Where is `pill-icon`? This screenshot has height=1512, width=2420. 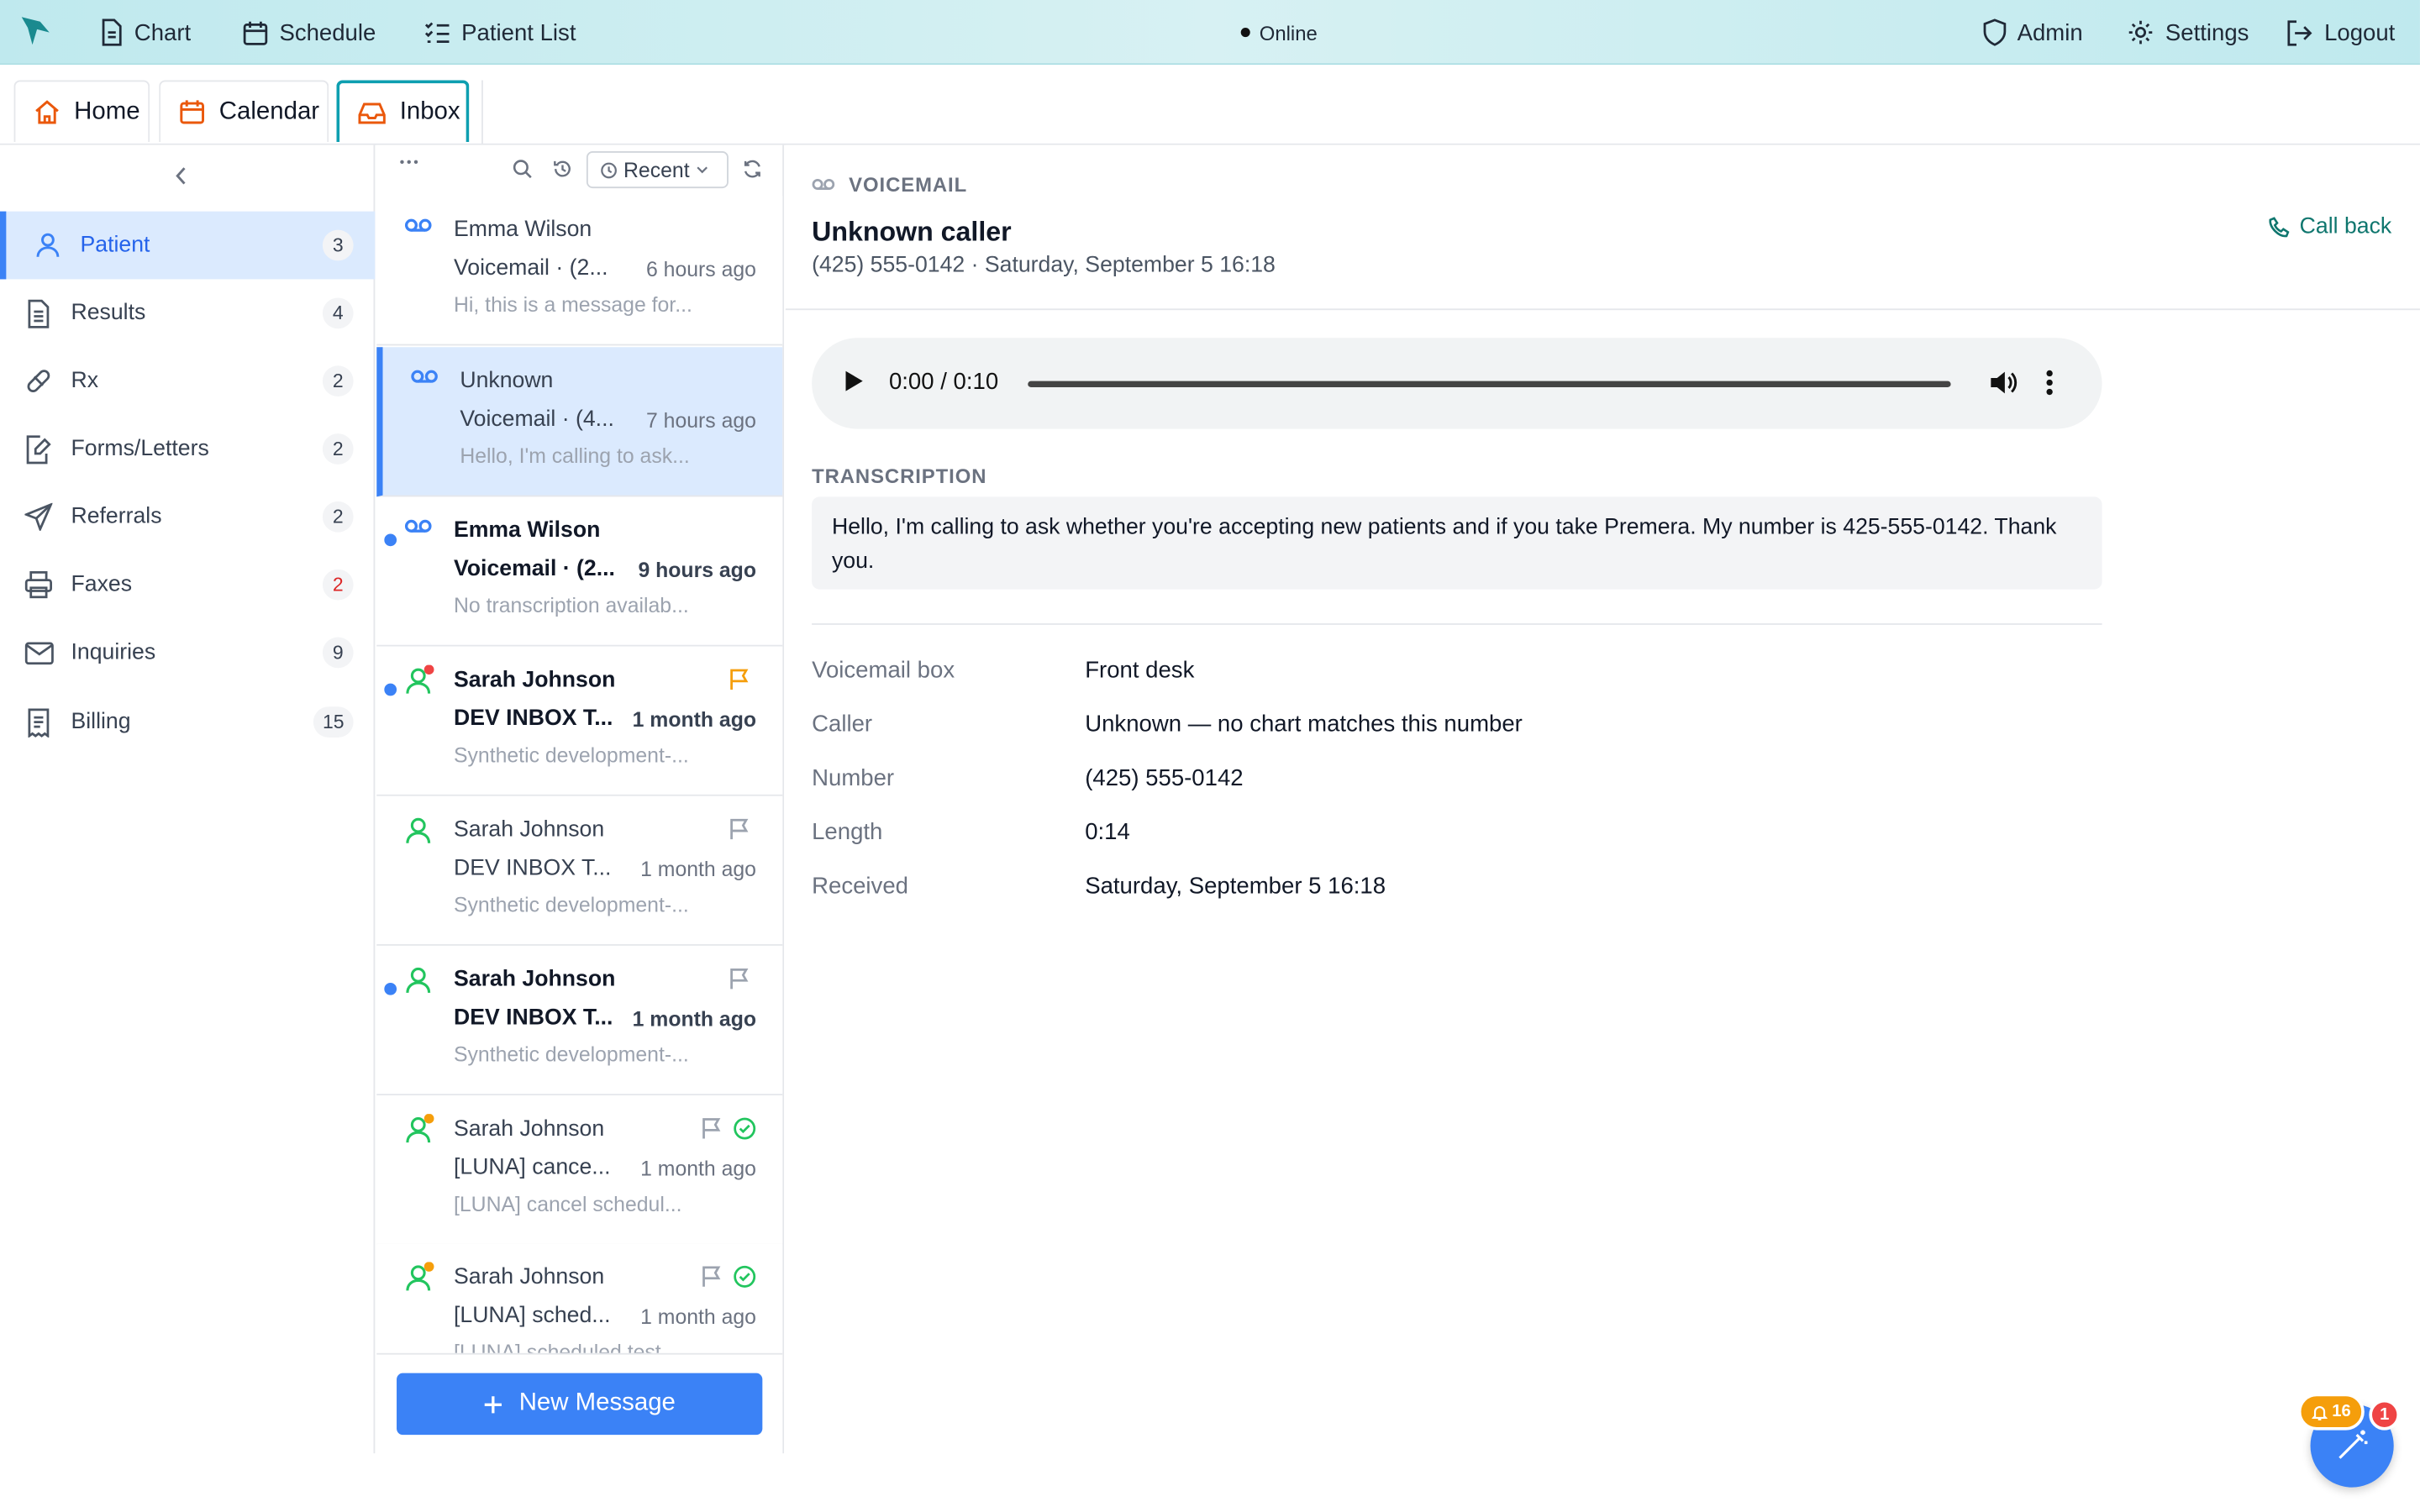 pill-icon is located at coordinates (38, 380).